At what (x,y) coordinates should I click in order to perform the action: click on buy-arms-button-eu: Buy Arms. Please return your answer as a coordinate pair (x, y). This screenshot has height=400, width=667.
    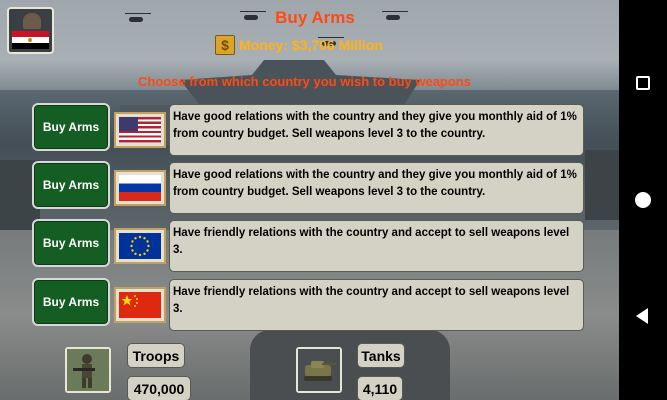
    Looking at the image, I should click on (71, 243).